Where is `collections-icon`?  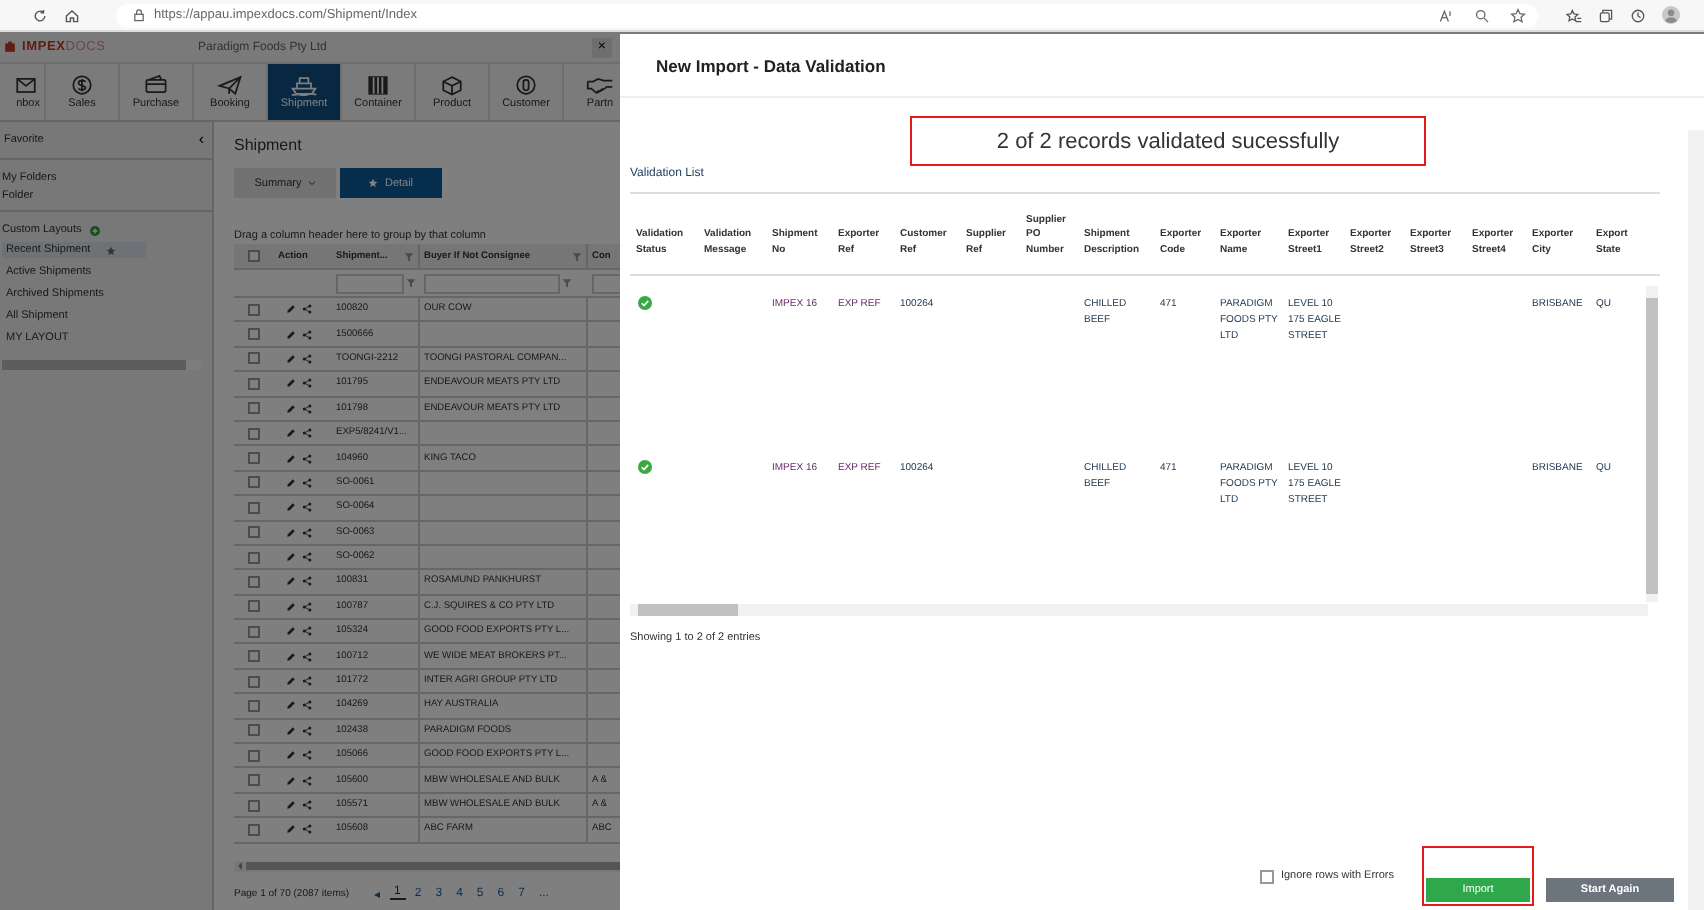
collections-icon is located at coordinates (1606, 15).